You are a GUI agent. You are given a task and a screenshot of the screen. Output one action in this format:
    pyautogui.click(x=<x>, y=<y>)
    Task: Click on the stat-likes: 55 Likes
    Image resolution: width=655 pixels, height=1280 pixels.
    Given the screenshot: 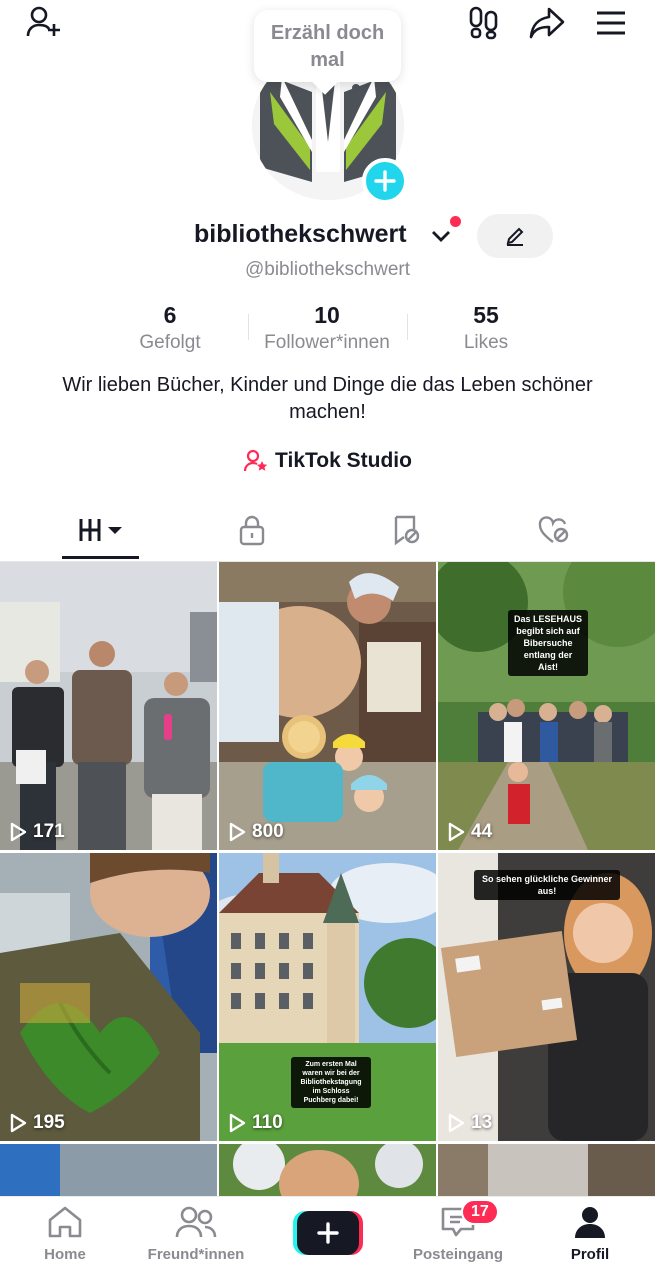 What is the action you would take?
    pyautogui.click(x=486, y=328)
    